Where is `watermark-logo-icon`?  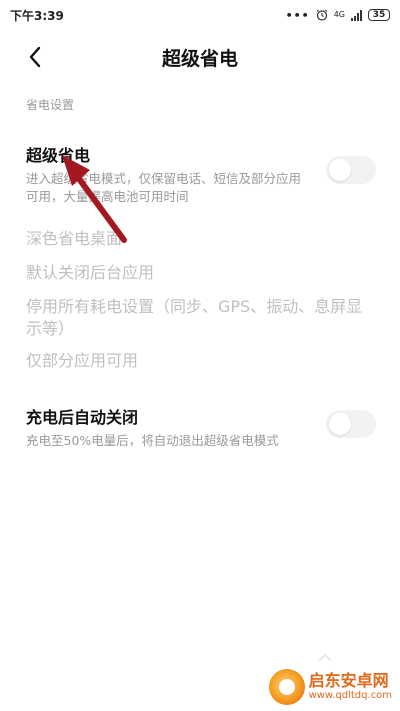
watermark-logo-icon is located at coordinates (286, 687).